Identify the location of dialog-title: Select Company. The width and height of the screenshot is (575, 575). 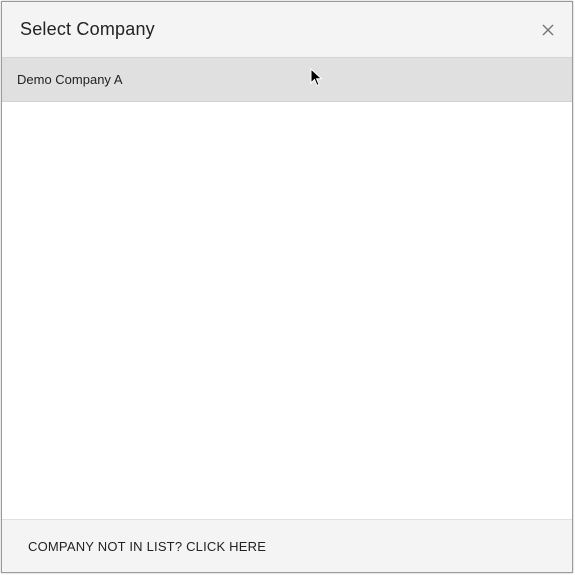
(87, 29).